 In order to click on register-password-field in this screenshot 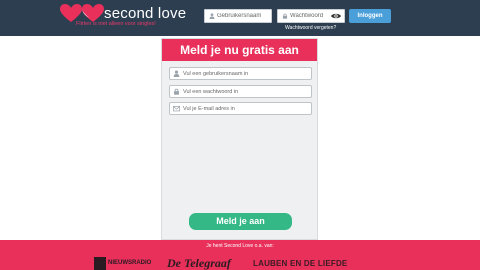, I will do `click(240, 91)`.